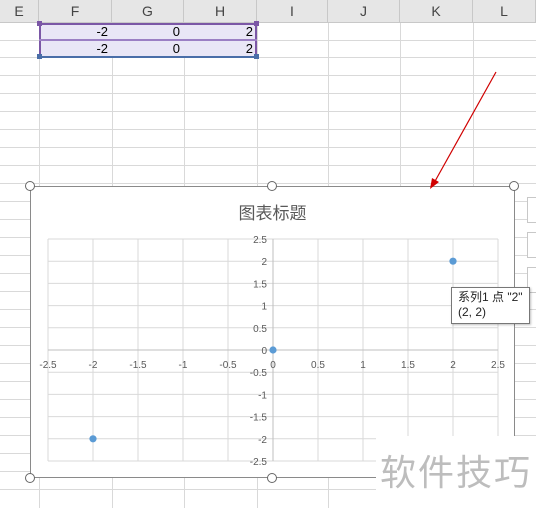 This screenshot has height=508, width=536. Describe the element at coordinates (264, 262) in the screenshot. I see `y-tick-label: 2` at that location.